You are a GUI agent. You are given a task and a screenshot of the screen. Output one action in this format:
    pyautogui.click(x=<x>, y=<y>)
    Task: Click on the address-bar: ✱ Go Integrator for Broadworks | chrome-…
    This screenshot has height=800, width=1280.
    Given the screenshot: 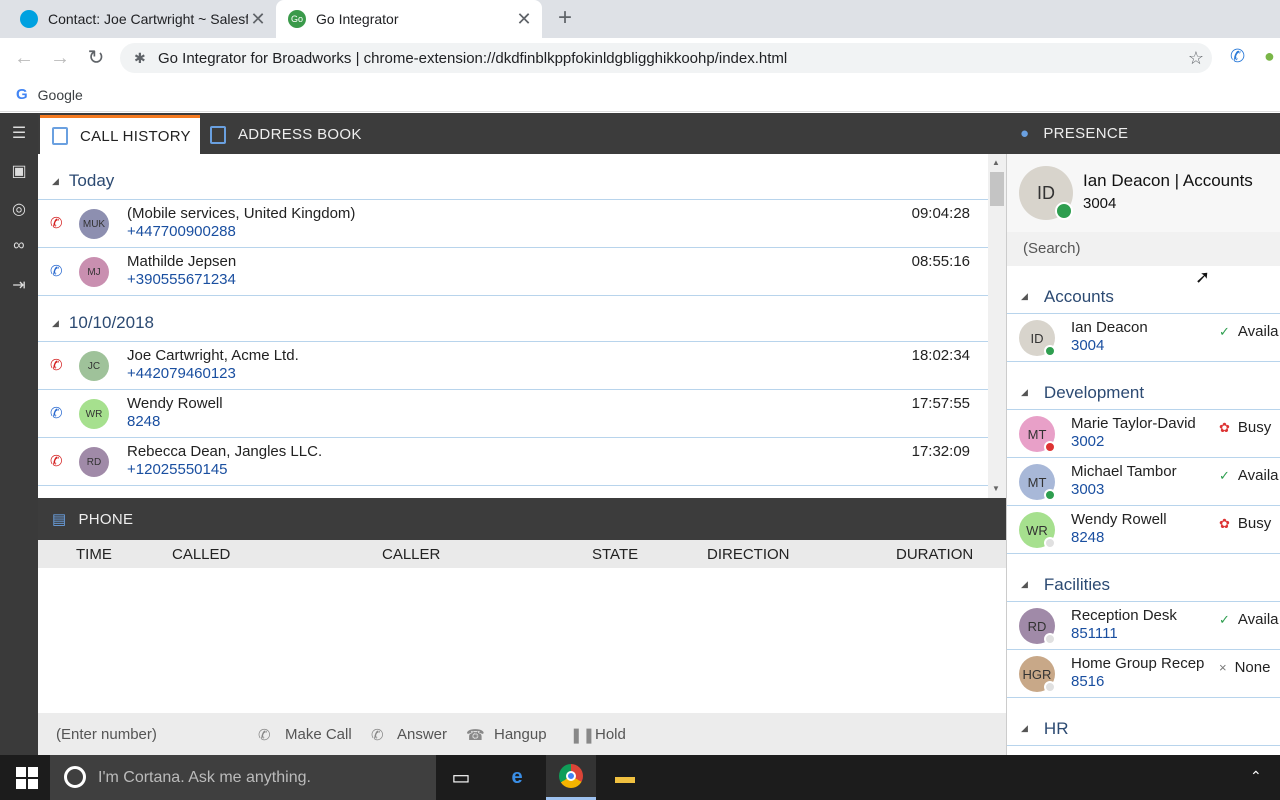 What is the action you would take?
    pyautogui.click(x=666, y=58)
    